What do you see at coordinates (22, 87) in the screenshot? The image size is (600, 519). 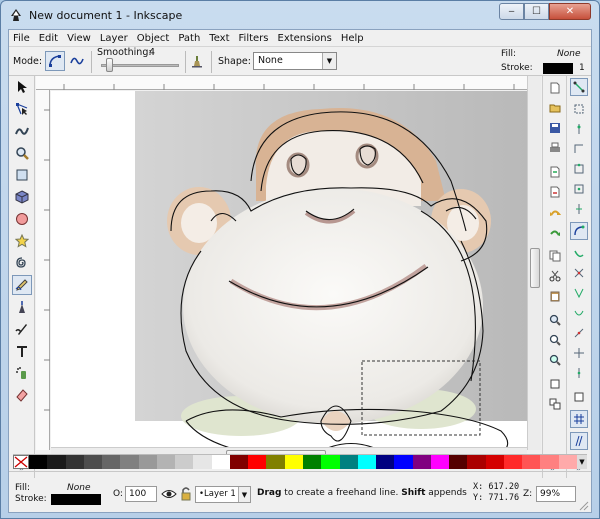 I see `selector-tool` at bounding box center [22, 87].